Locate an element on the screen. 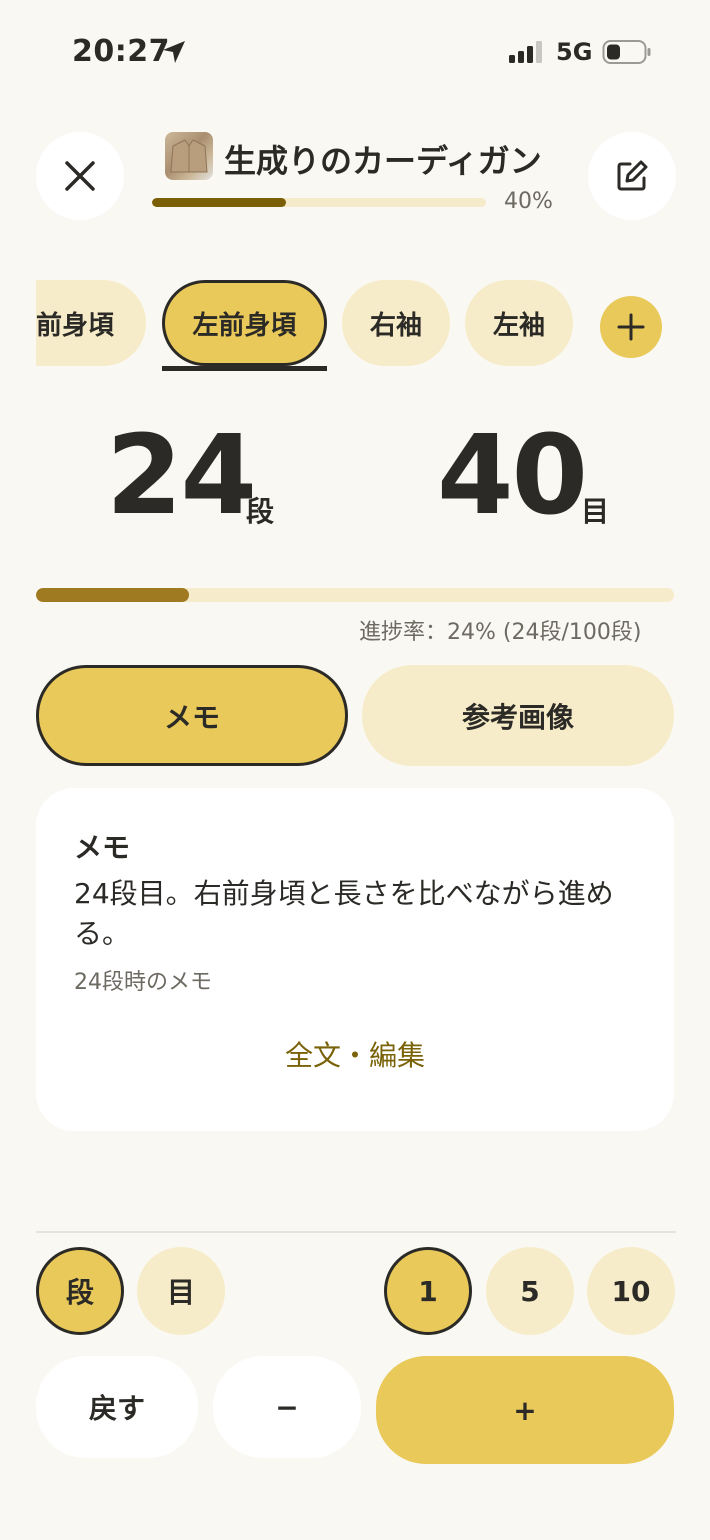  edit-button is located at coordinates (632, 176).